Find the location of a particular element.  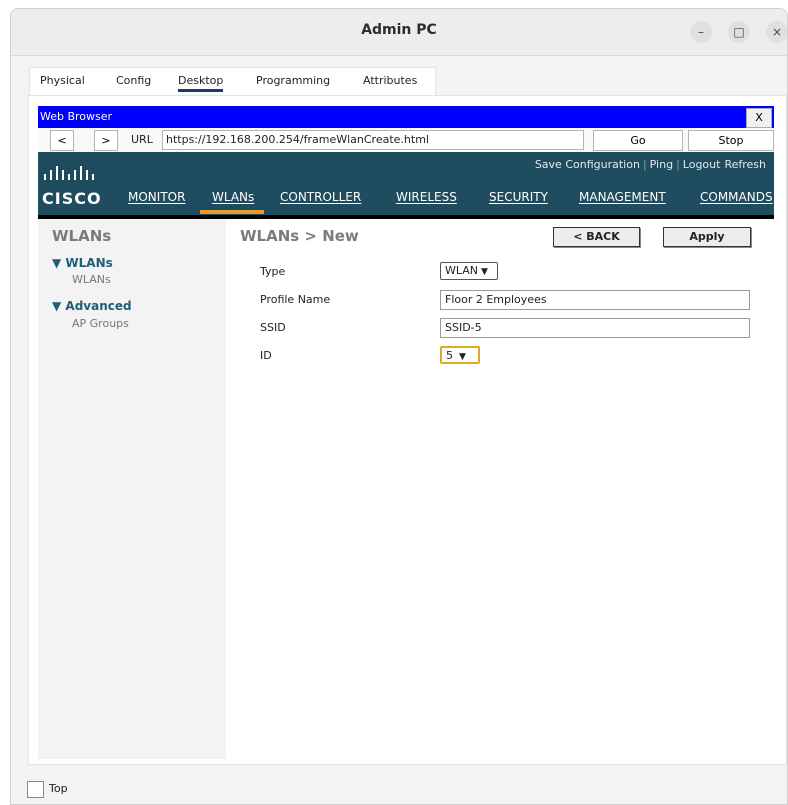

back-button: < is located at coordinates (62, 140).